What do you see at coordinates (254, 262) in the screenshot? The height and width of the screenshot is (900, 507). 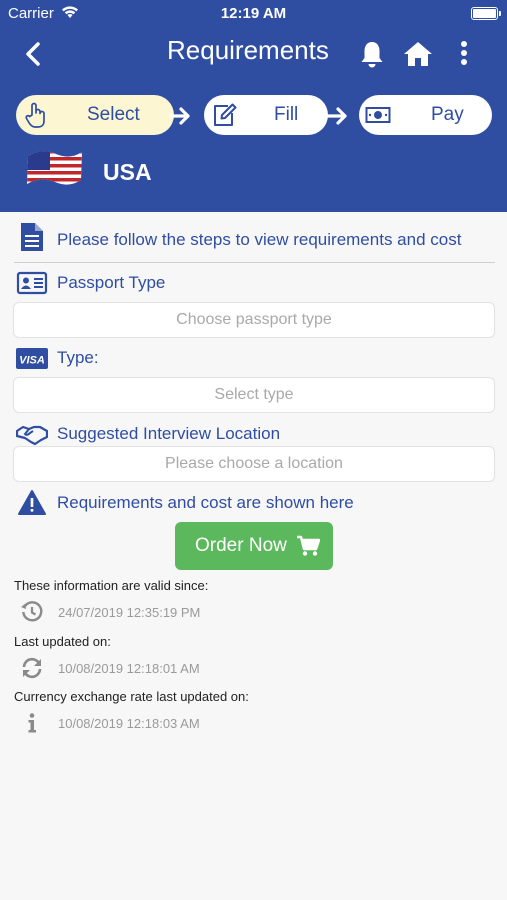 I see `divider` at bounding box center [254, 262].